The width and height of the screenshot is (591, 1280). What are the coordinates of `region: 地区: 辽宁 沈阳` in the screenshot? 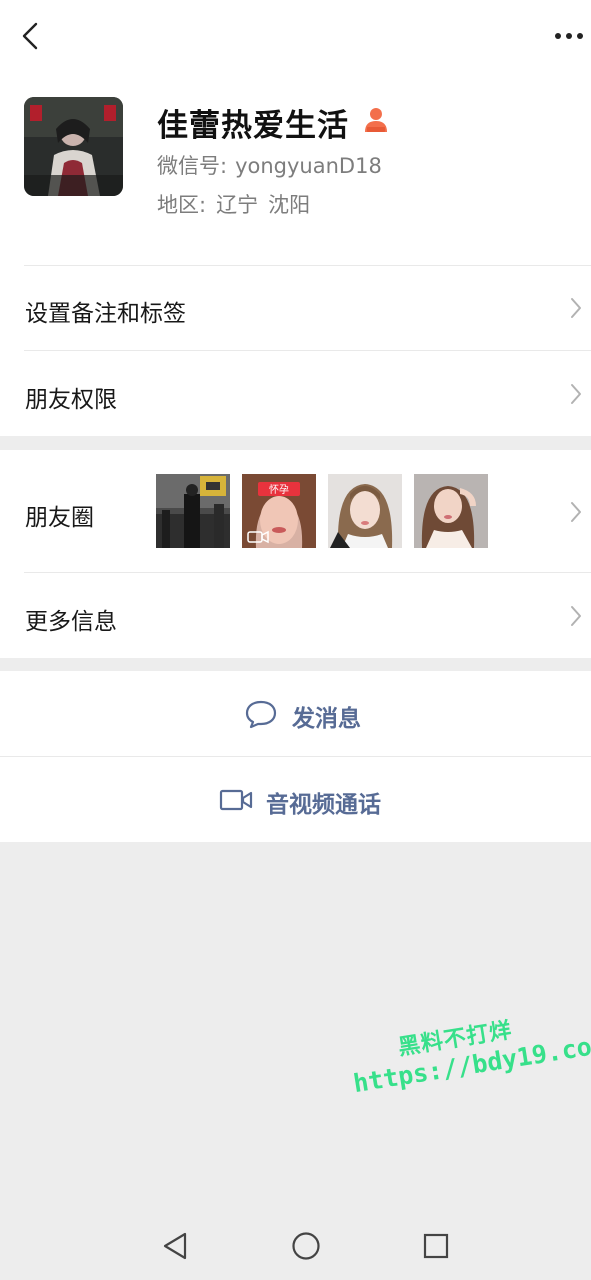 It's located at (233, 204).